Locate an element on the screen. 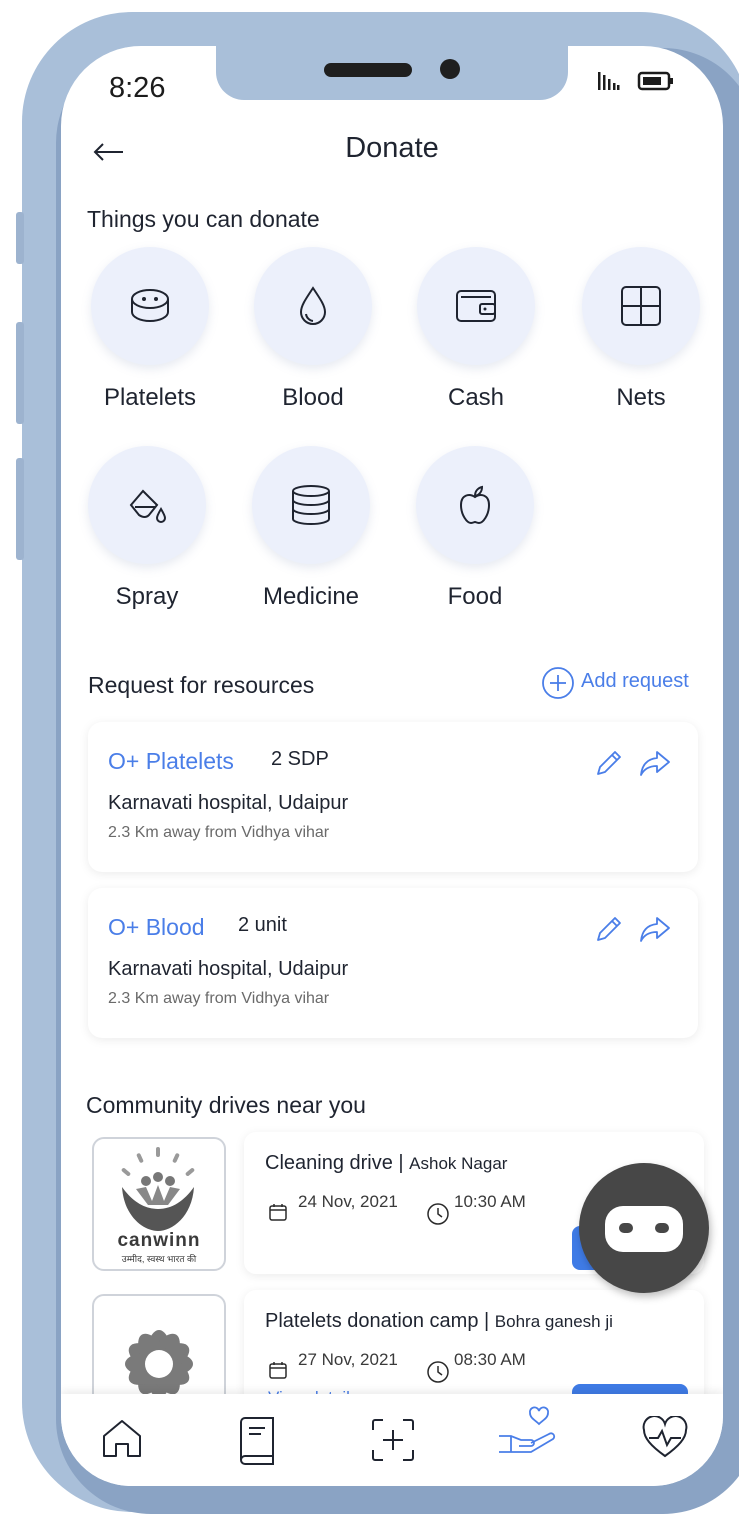 This screenshot has width=739, height=1514. canwinn-logo: canwinn उम्मीद, स्वस्थ भारत की is located at coordinates (159, 1204).